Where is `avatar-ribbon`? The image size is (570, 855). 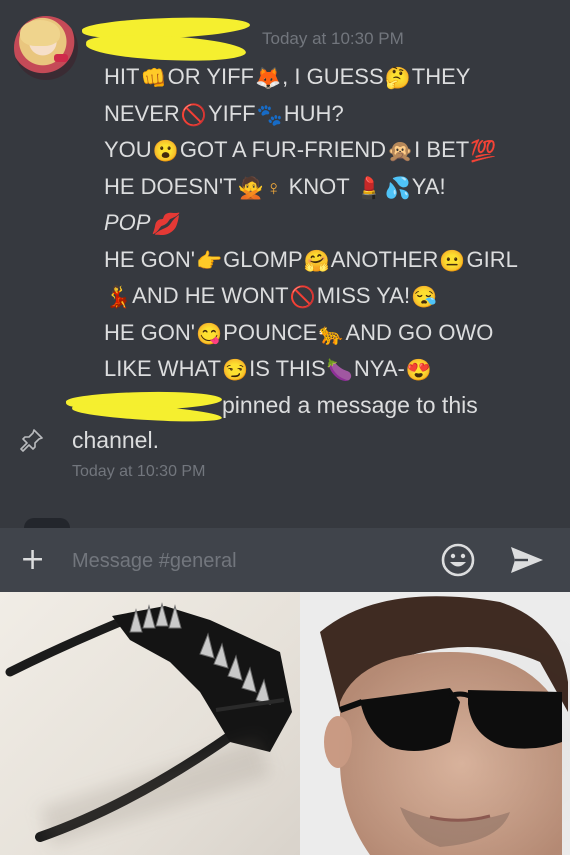
avatar-ribbon is located at coordinates (61, 58).